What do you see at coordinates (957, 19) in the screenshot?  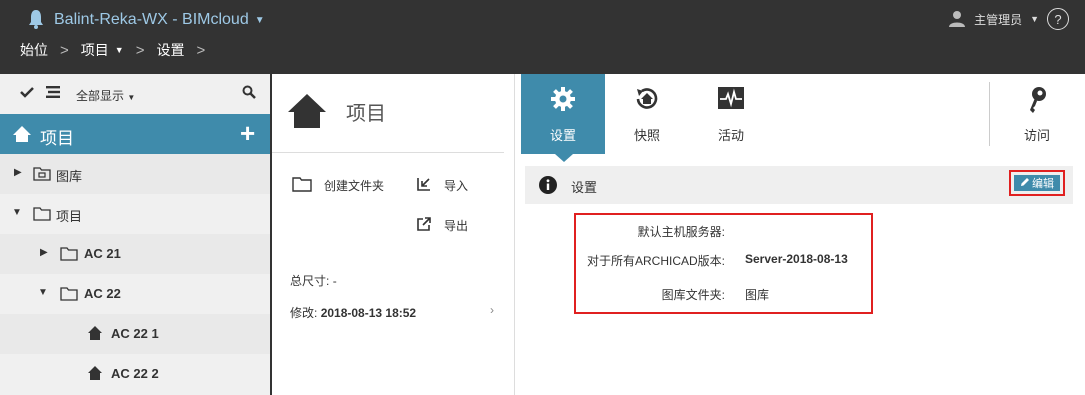 I see `user-icon` at bounding box center [957, 19].